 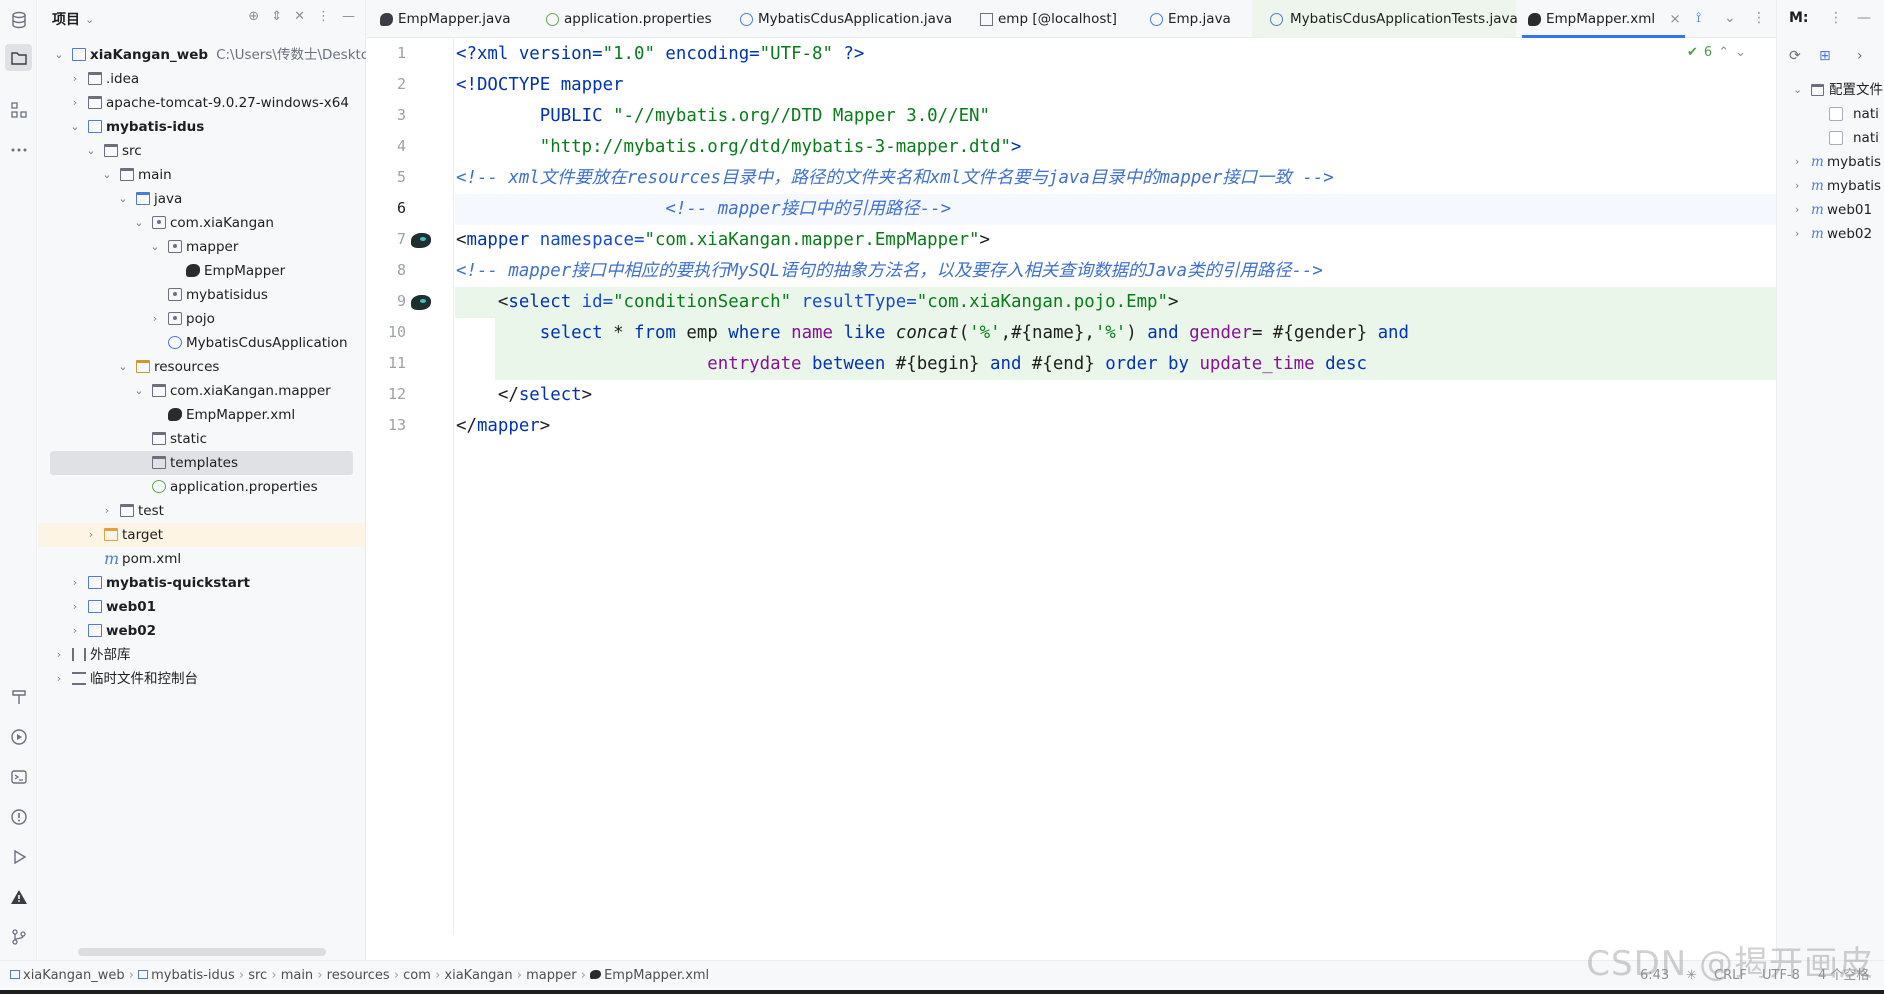 I want to click on breadcrumb-item: mapper, so click(x=551, y=975).